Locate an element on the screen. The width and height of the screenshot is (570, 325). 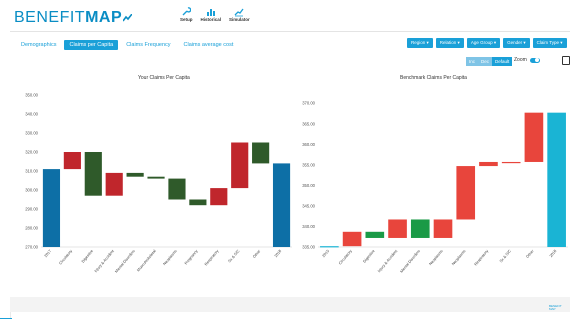
y-tick-label: 280.00 is located at coordinates (31, 228).